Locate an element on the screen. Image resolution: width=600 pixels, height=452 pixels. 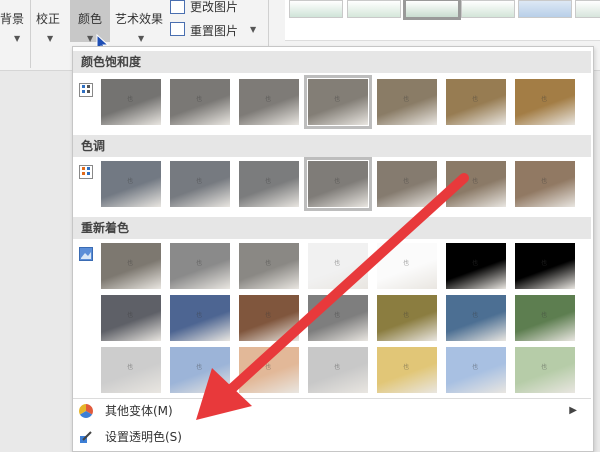
reset-picture-button: 重置图片 is located at coordinates (214, 30).